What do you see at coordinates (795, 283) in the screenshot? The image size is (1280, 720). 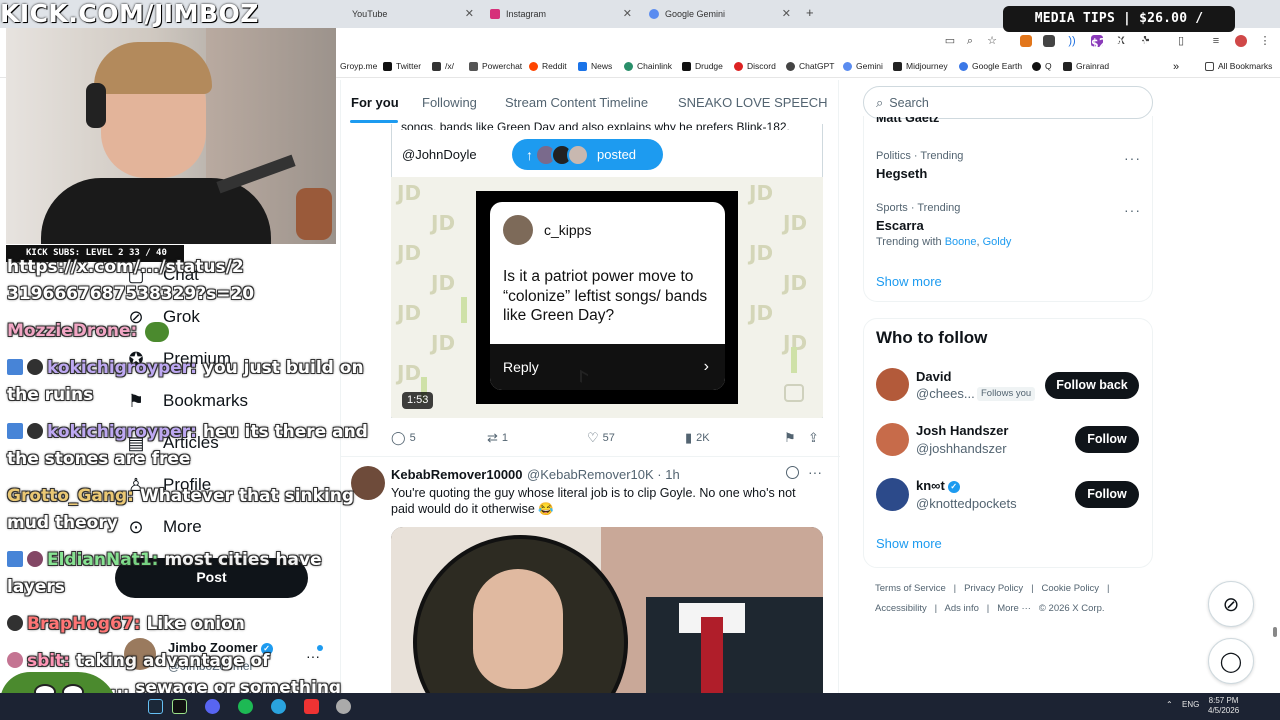 I see `video-pattern: JD` at bounding box center [795, 283].